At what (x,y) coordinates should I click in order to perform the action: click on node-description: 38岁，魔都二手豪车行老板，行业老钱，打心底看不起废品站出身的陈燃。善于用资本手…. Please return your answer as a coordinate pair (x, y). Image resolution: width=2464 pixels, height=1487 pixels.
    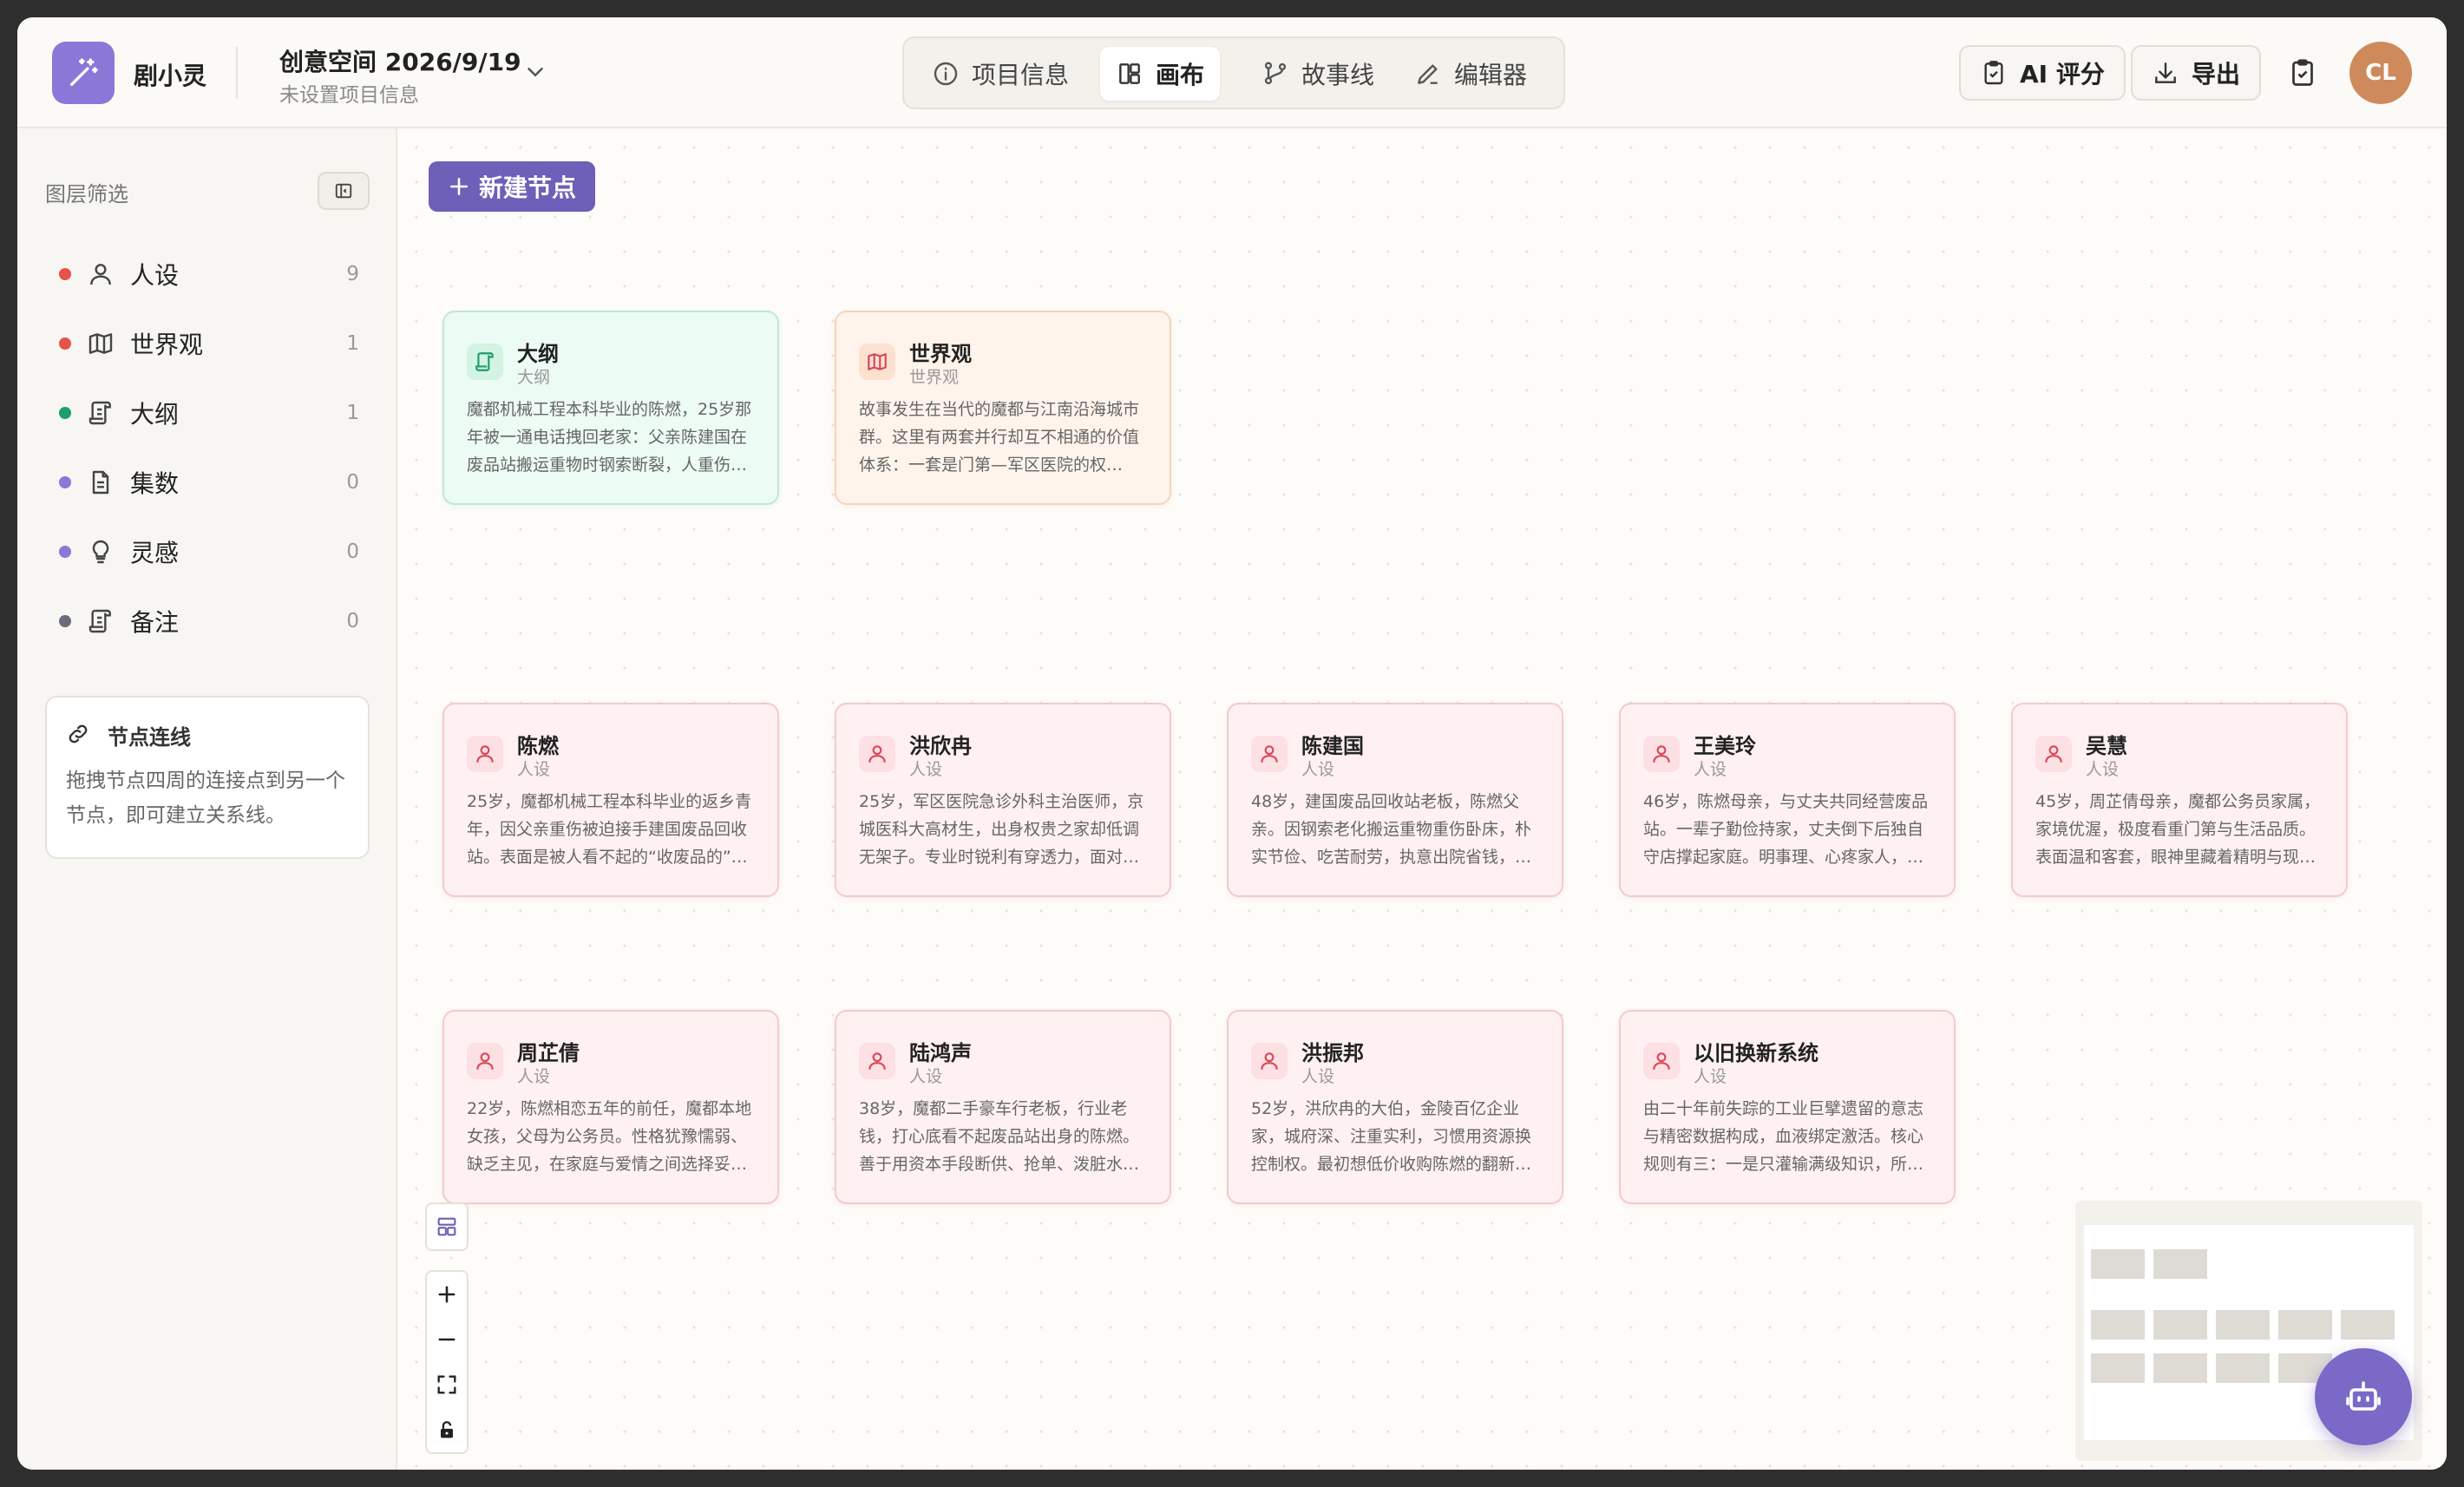
    Looking at the image, I should click on (1000, 1136).